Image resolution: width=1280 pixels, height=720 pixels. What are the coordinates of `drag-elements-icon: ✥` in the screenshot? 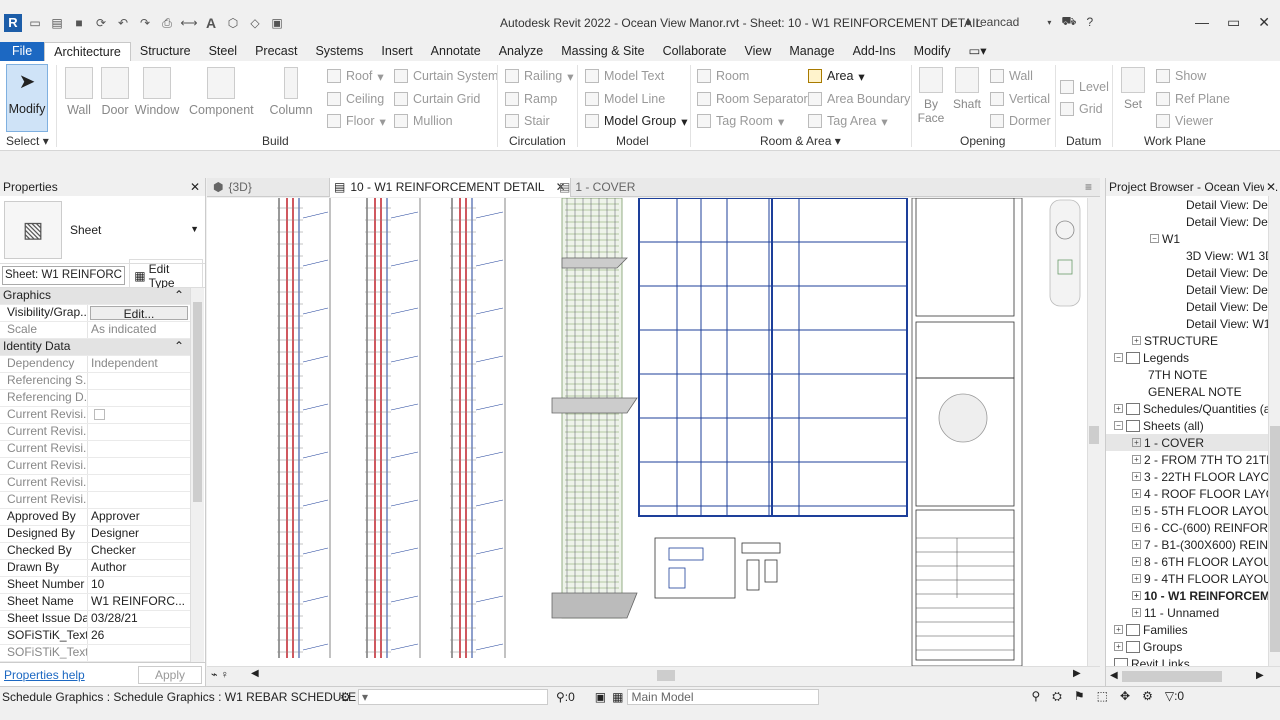 It's located at (1125, 696).